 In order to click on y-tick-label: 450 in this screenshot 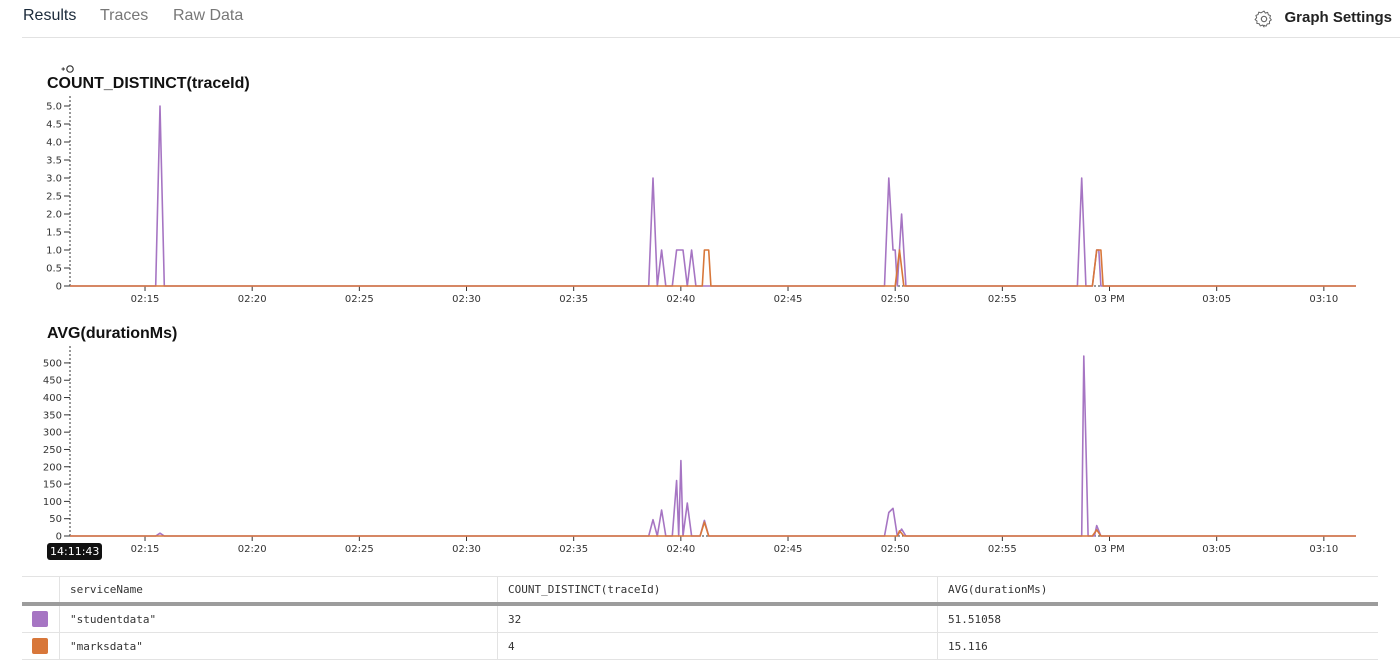, I will do `click(52, 381)`.